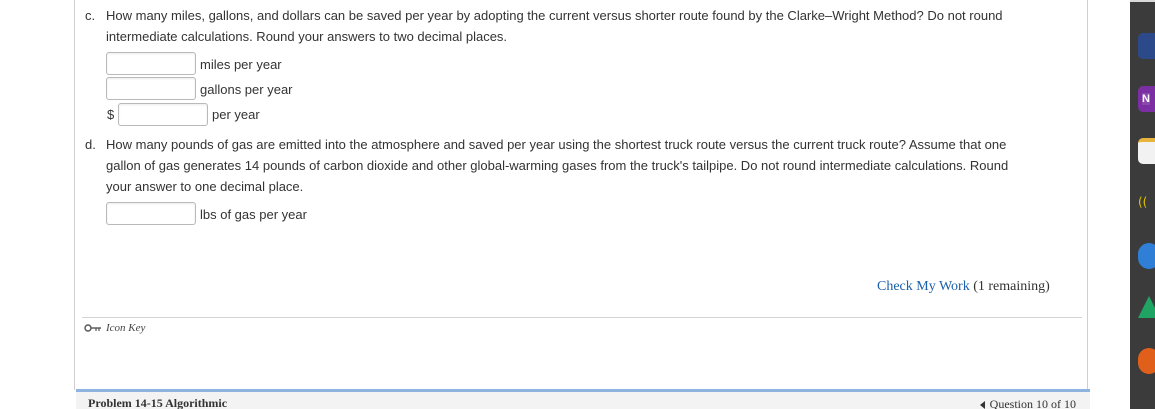 The width and height of the screenshot is (1155, 409). Describe the element at coordinates (111, 114) in the screenshot. I see `dollar-sign: $` at that location.